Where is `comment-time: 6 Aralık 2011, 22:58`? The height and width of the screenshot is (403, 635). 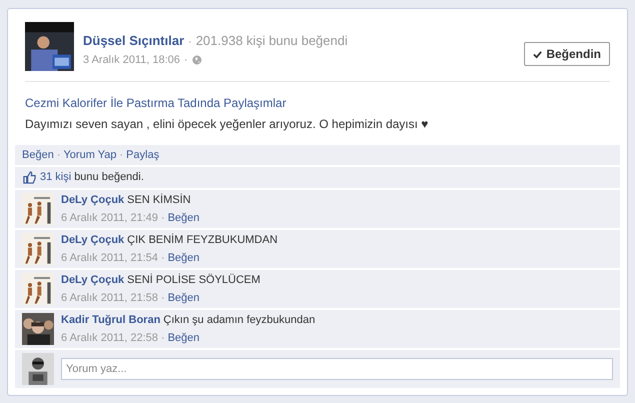 comment-time: 6 Aralık 2011, 22:58 is located at coordinates (109, 338).